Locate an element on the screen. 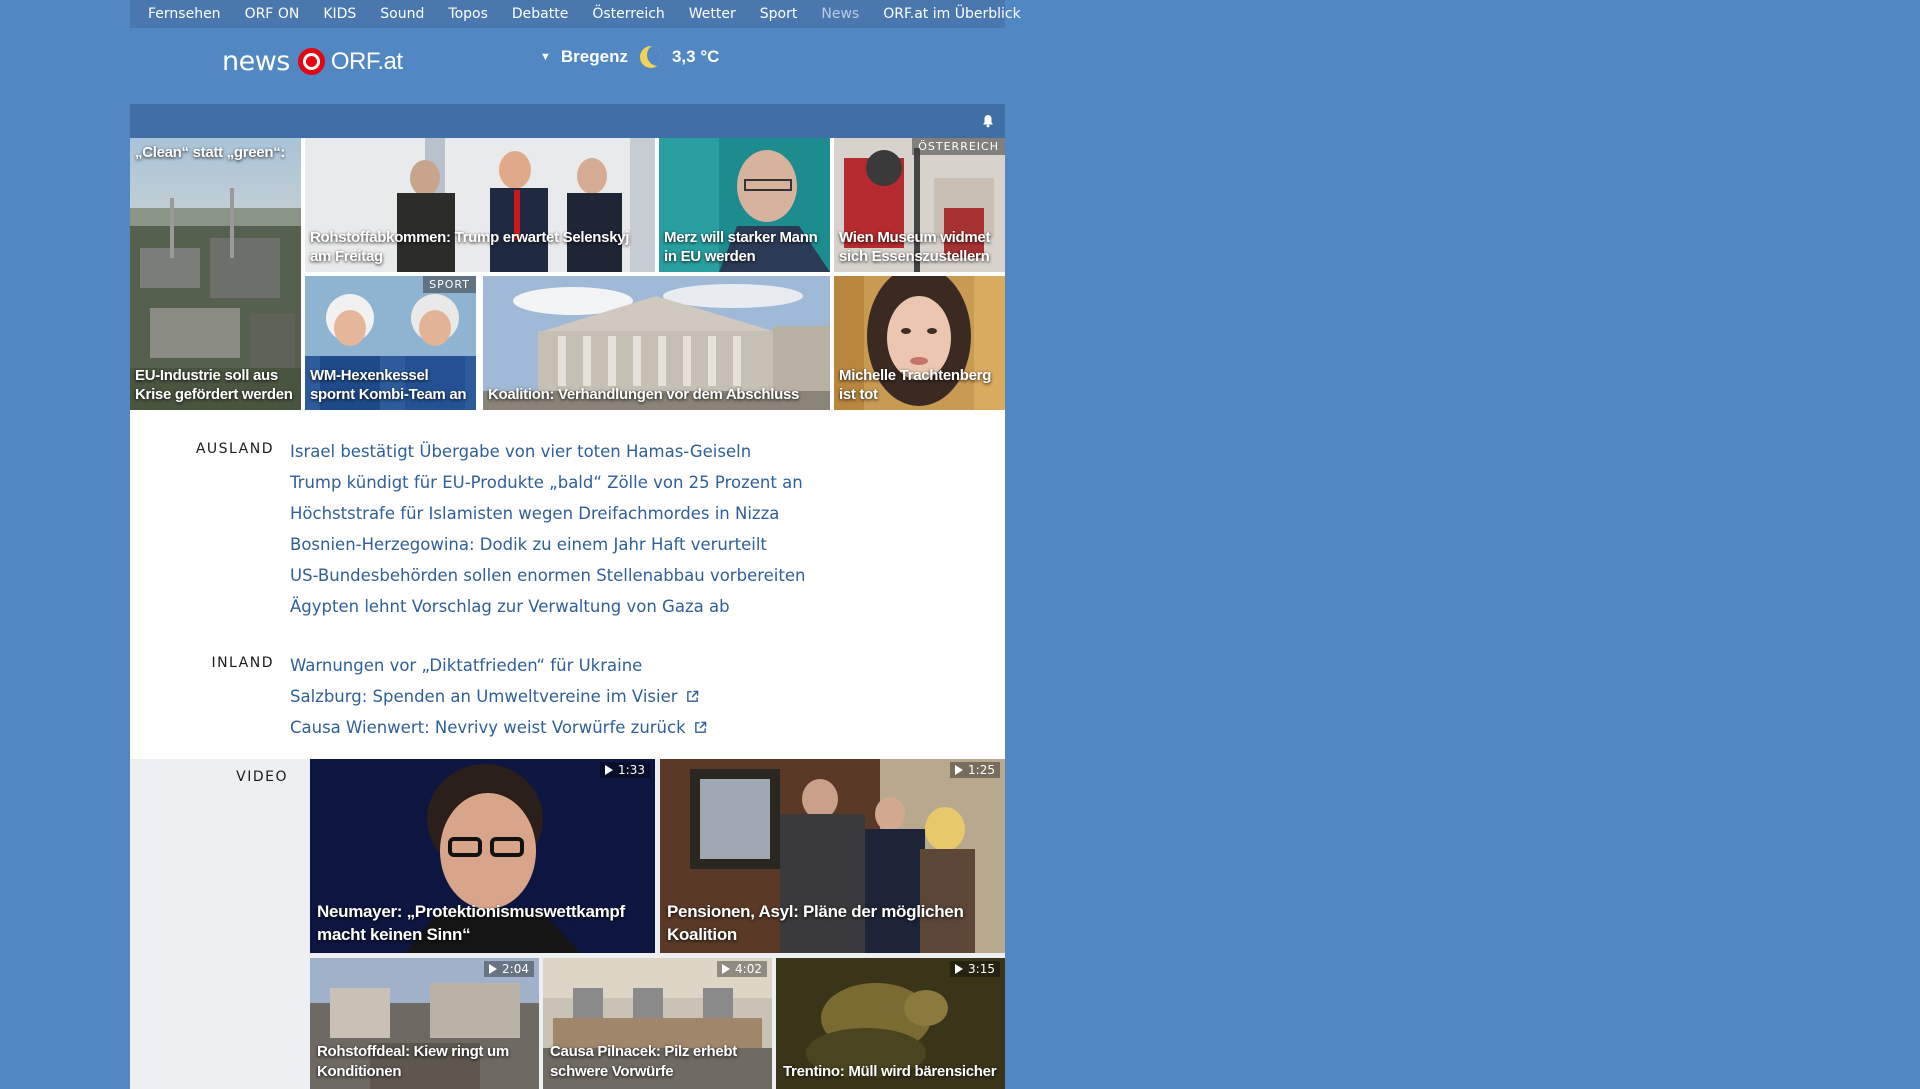  video-duration: 1:33 is located at coordinates (625, 770).